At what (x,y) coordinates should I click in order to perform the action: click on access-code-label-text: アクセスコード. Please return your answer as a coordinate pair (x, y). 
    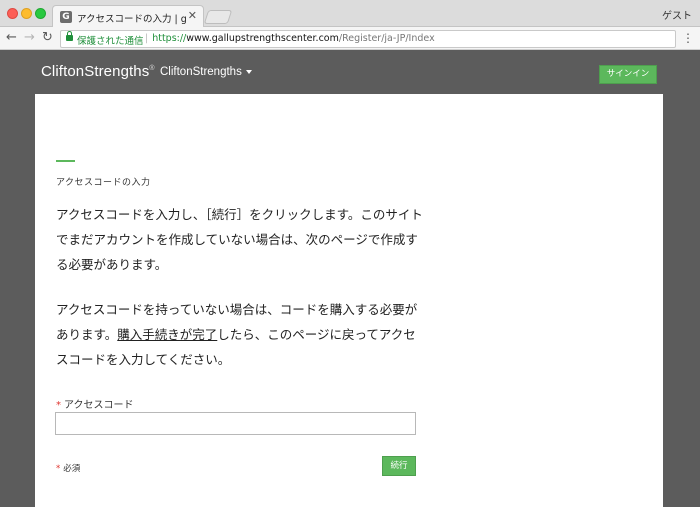
    Looking at the image, I should click on (99, 405).